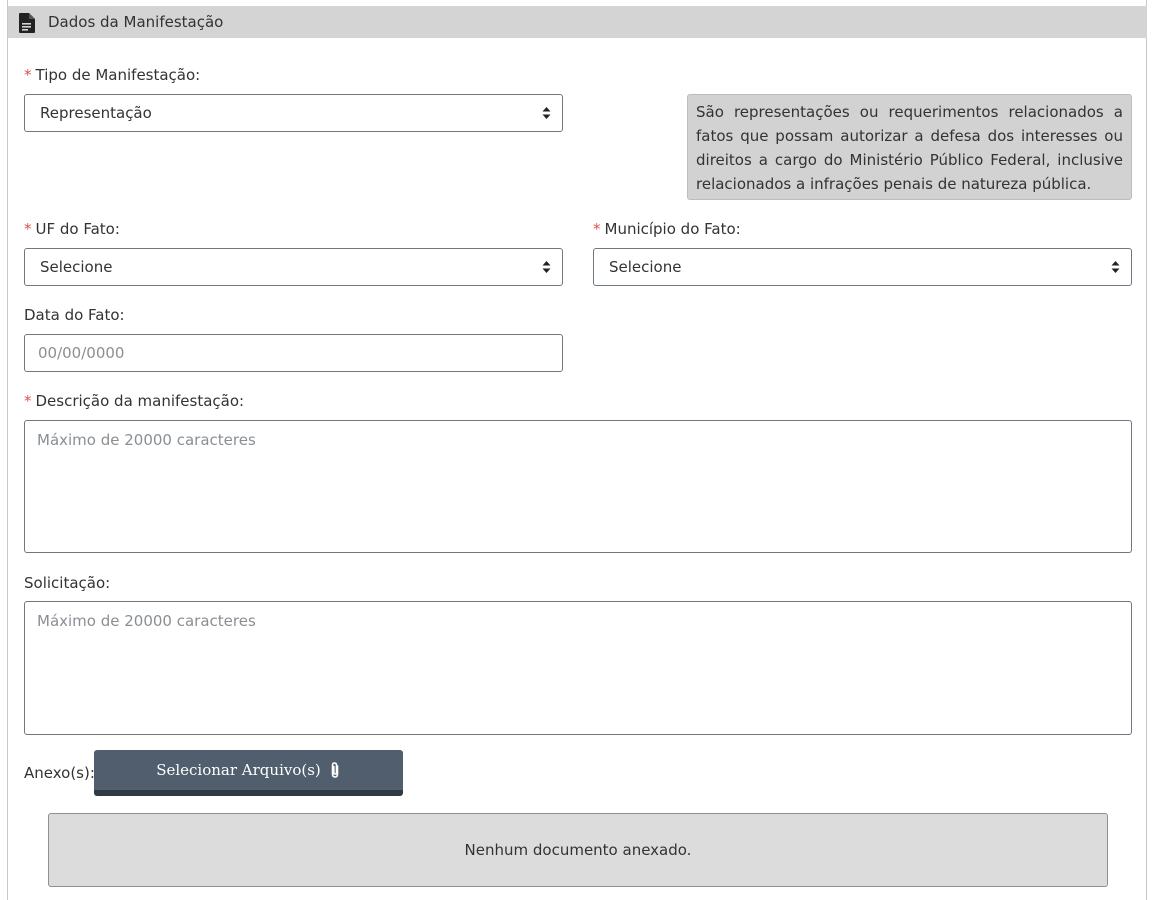 This screenshot has width=1156, height=900. Describe the element at coordinates (238, 770) in the screenshot. I see `select-files-label: Selecionar Arquivo(s)` at that location.